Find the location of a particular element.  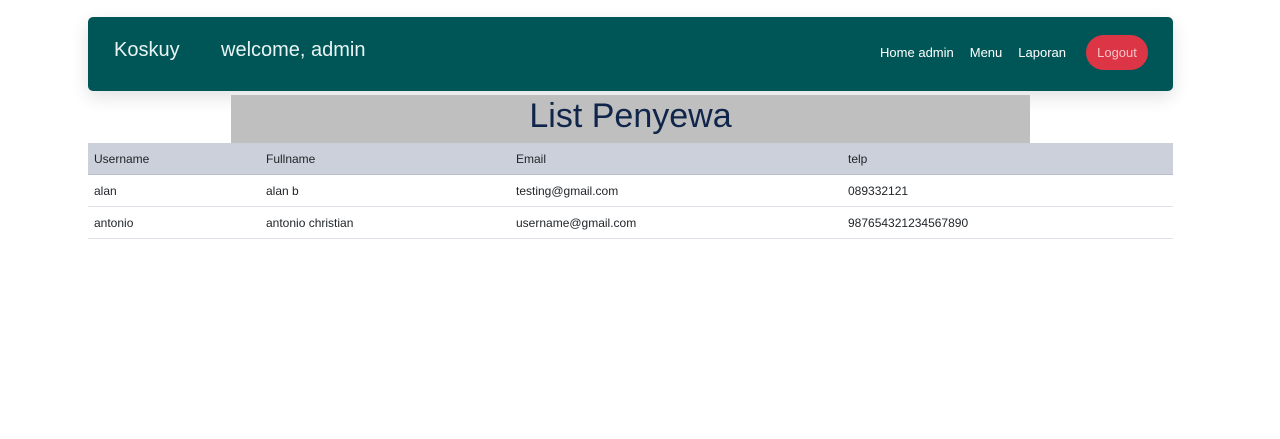

column-header-email: Email is located at coordinates (676, 159).